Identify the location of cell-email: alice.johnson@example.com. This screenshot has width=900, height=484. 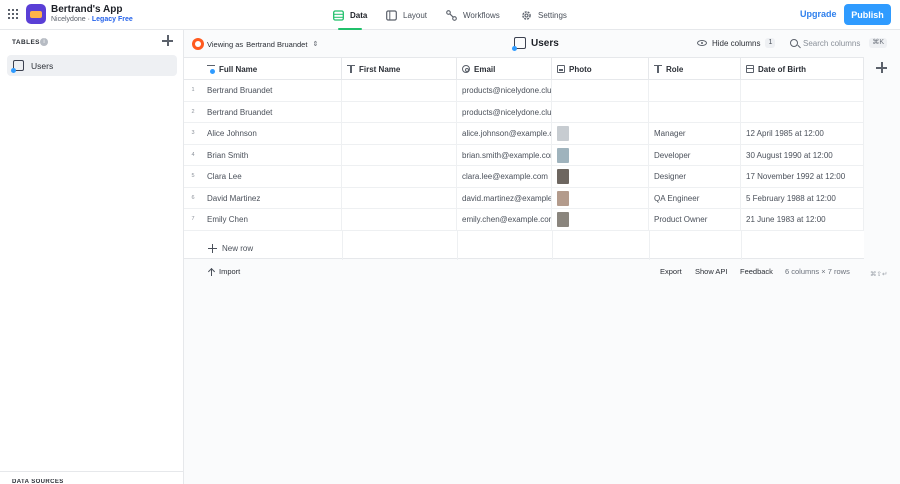
(504, 133).